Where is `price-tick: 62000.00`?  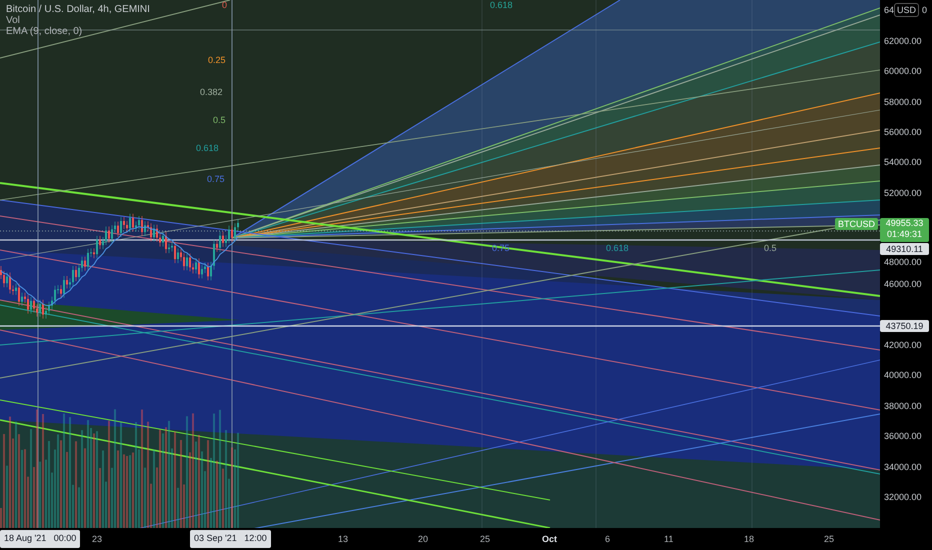 price-tick: 62000.00 is located at coordinates (903, 41).